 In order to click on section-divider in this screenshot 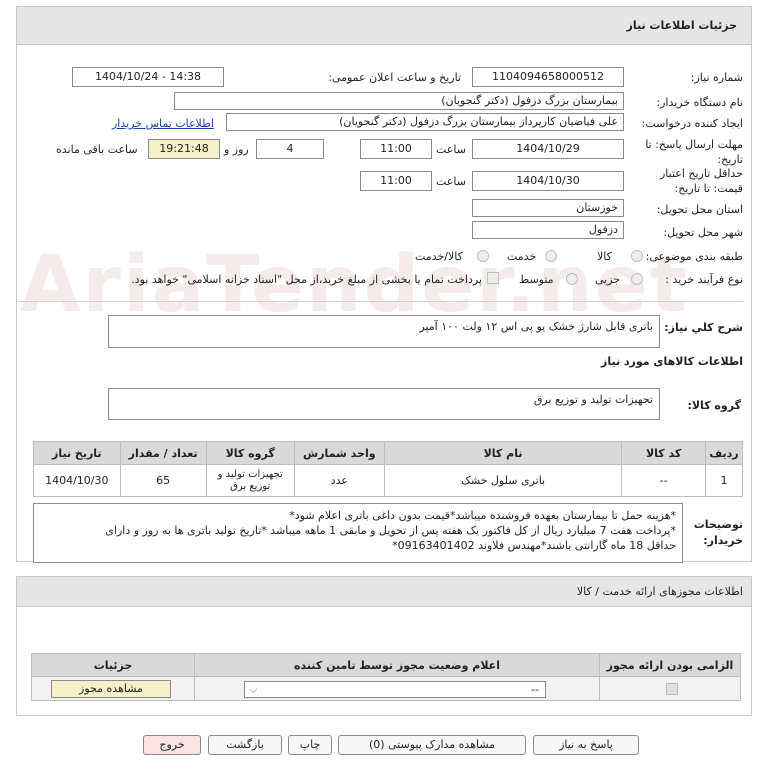, I will do `click(380, 301)`.